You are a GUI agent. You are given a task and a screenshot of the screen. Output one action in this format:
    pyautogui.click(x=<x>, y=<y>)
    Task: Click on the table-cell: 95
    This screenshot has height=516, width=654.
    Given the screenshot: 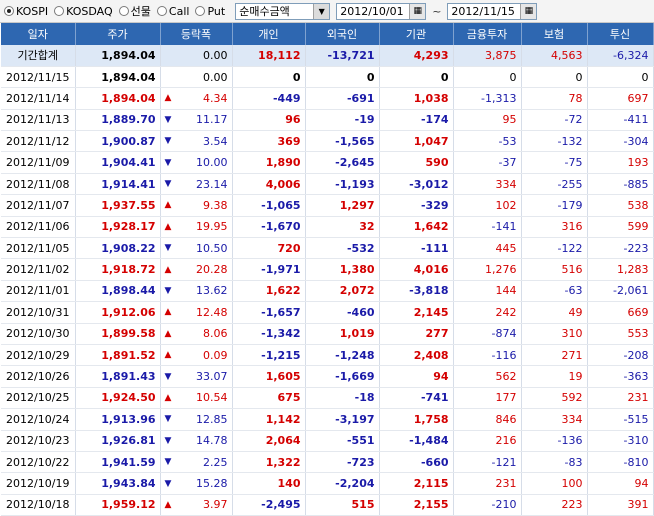 What is the action you would take?
    pyautogui.click(x=487, y=120)
    